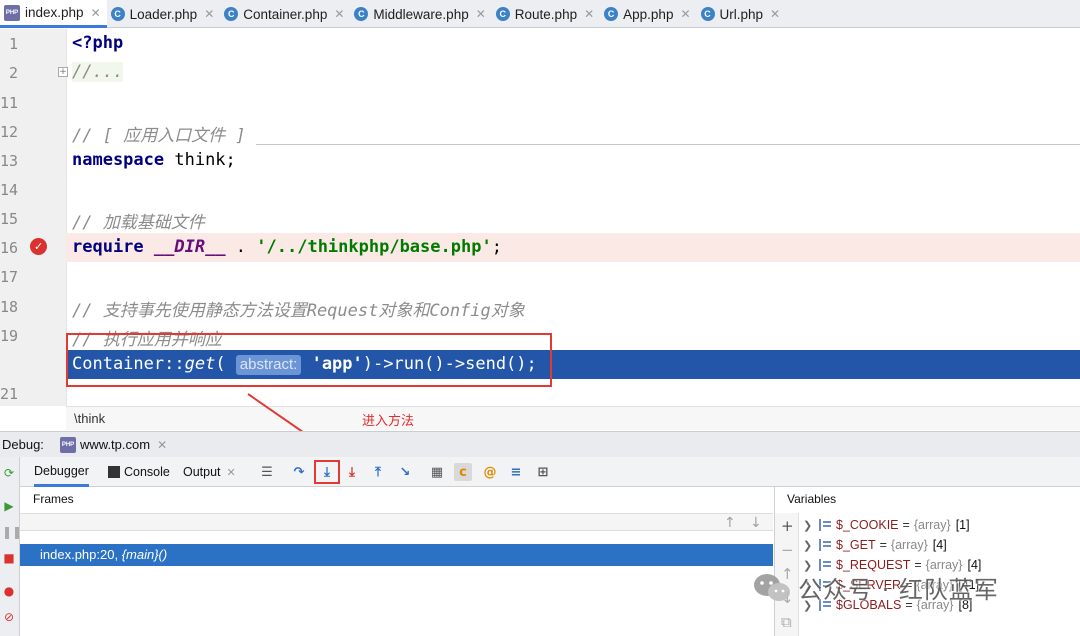  I want to click on editor-tab-label: Route.php, so click(546, 14).